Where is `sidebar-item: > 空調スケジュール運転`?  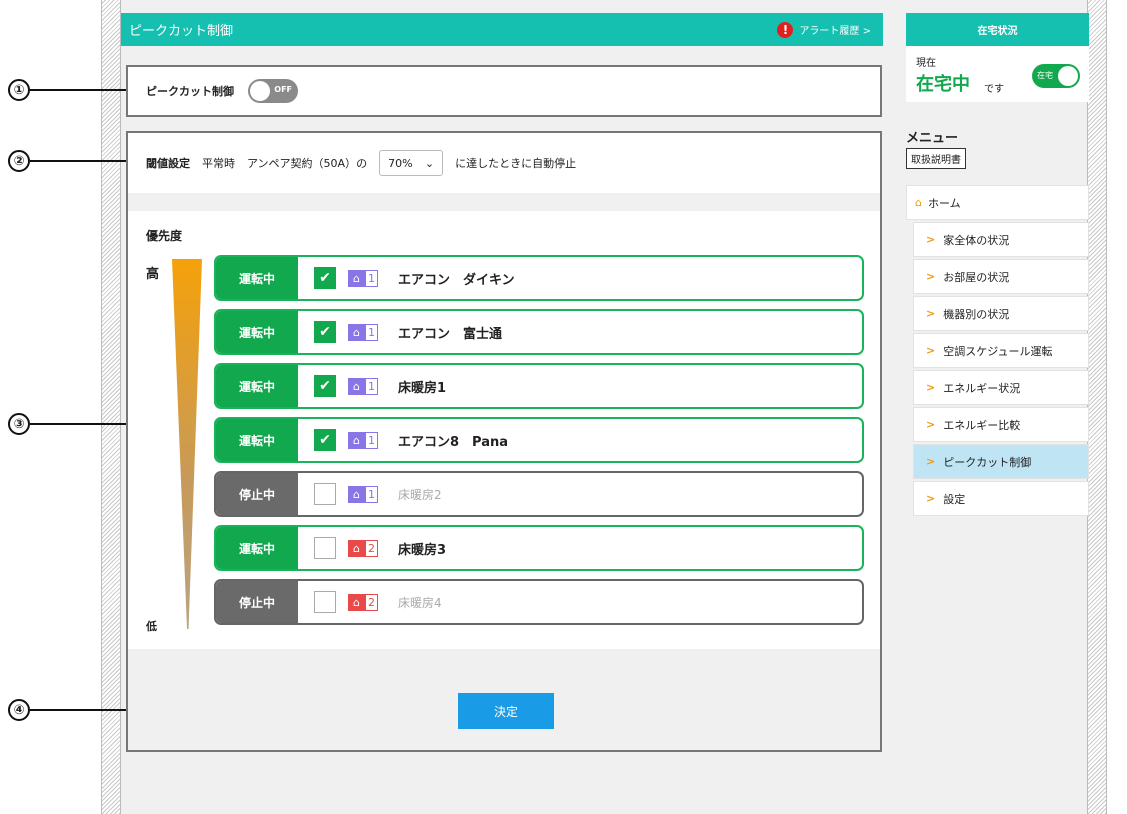
sidebar-item: > 空調スケジュール運転 is located at coordinates (1001, 350).